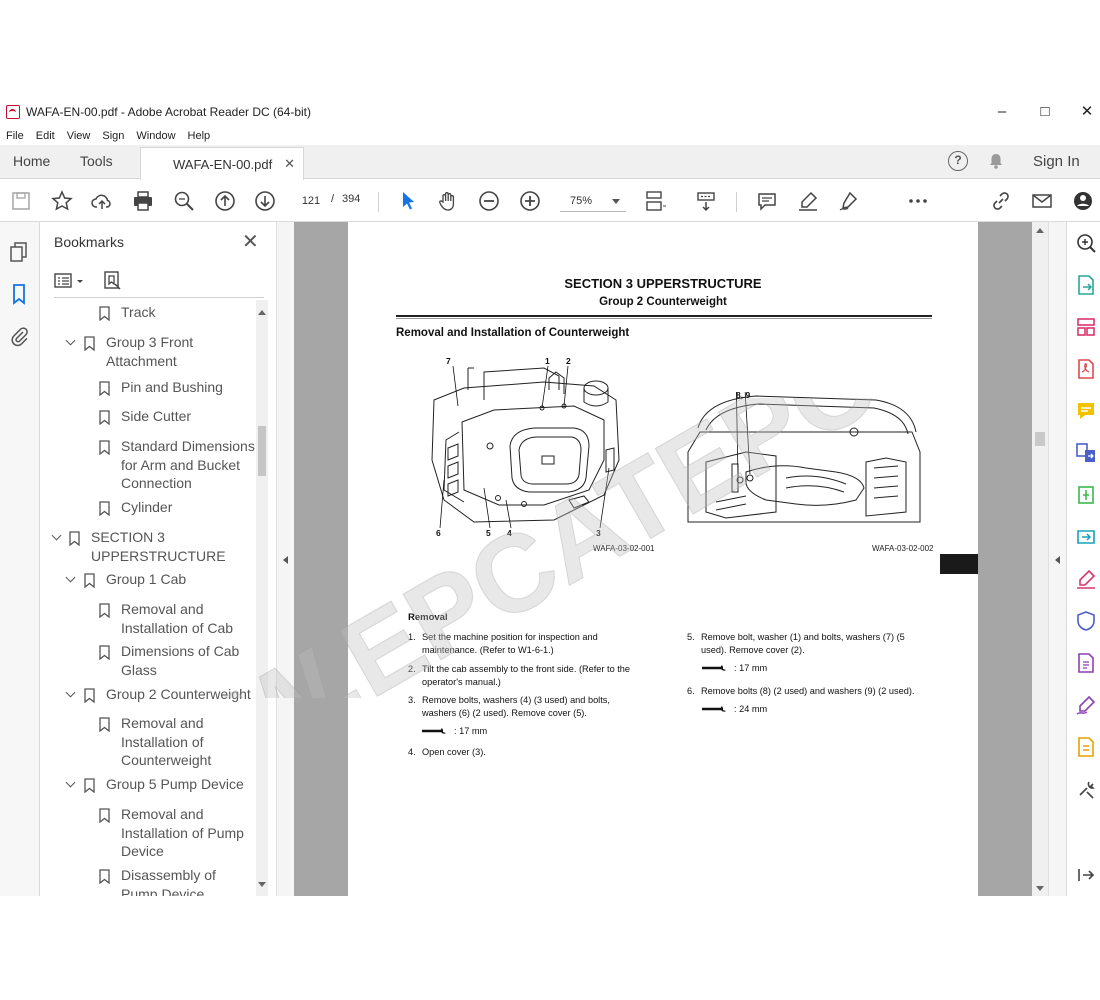 The width and height of the screenshot is (1100, 1000). I want to click on menu-view: View, so click(79, 136).